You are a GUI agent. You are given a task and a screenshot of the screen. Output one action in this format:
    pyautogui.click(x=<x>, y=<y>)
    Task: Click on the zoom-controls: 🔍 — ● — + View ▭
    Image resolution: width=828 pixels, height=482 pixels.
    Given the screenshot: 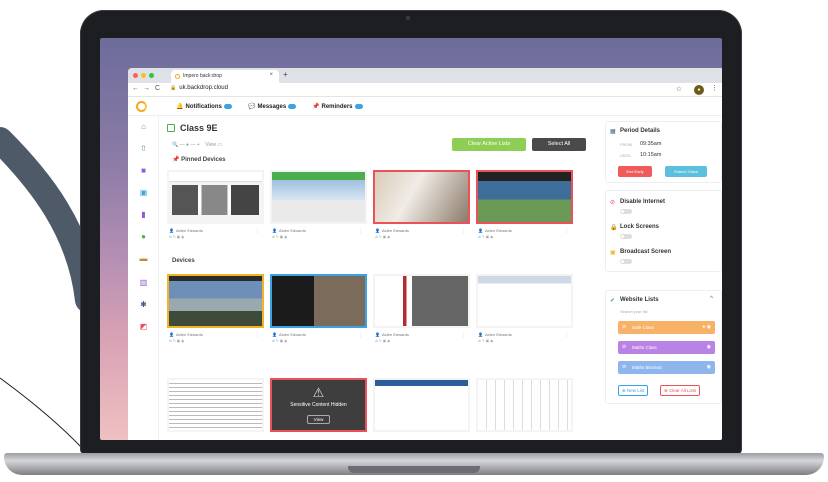 What is the action you would take?
    pyautogui.click(x=197, y=145)
    